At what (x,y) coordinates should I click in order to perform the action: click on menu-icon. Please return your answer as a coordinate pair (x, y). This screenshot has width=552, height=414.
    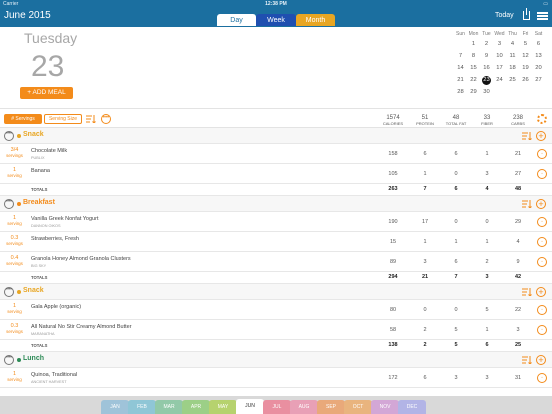
    Looking at the image, I should click on (542, 16).